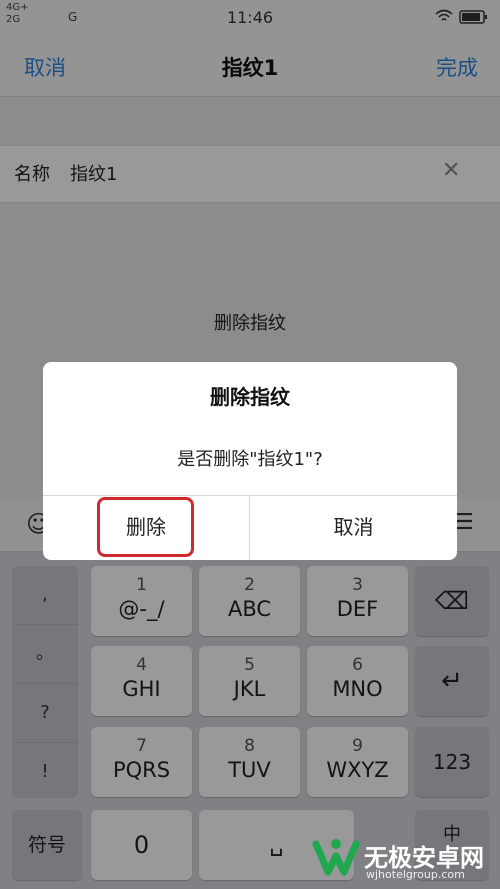 The image size is (500, 889). What do you see at coordinates (250, 495) in the screenshot?
I see `dialog-divider` at bounding box center [250, 495].